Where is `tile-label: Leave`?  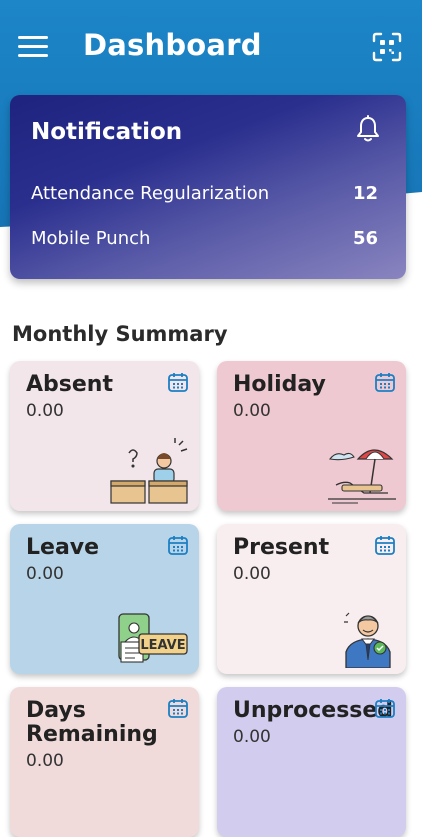 tile-label: Leave is located at coordinates (63, 547).